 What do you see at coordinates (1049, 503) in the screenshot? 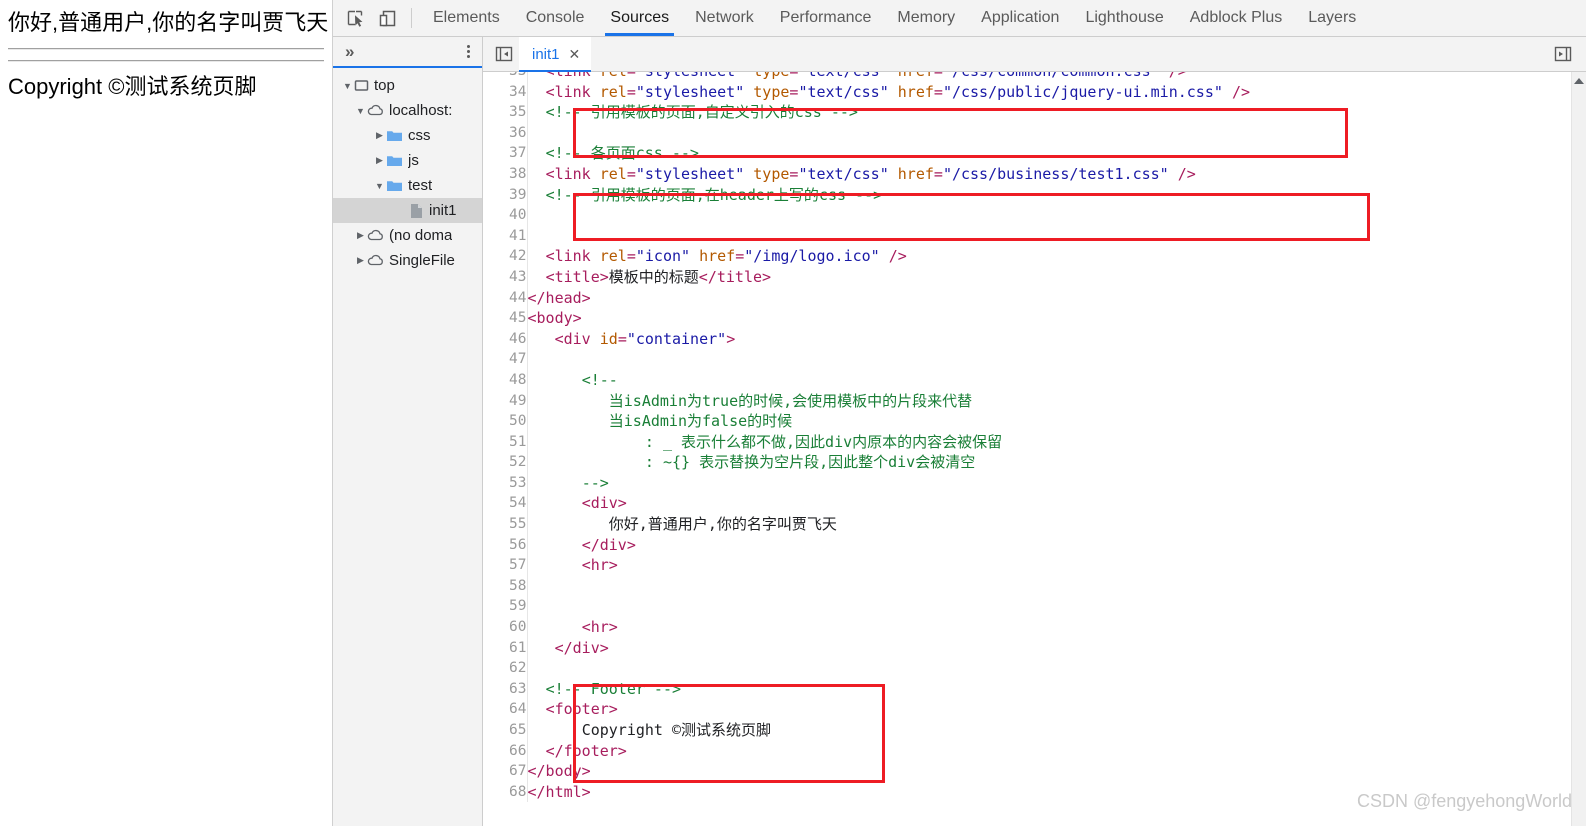
I see `line-source: <div>` at bounding box center [1049, 503].